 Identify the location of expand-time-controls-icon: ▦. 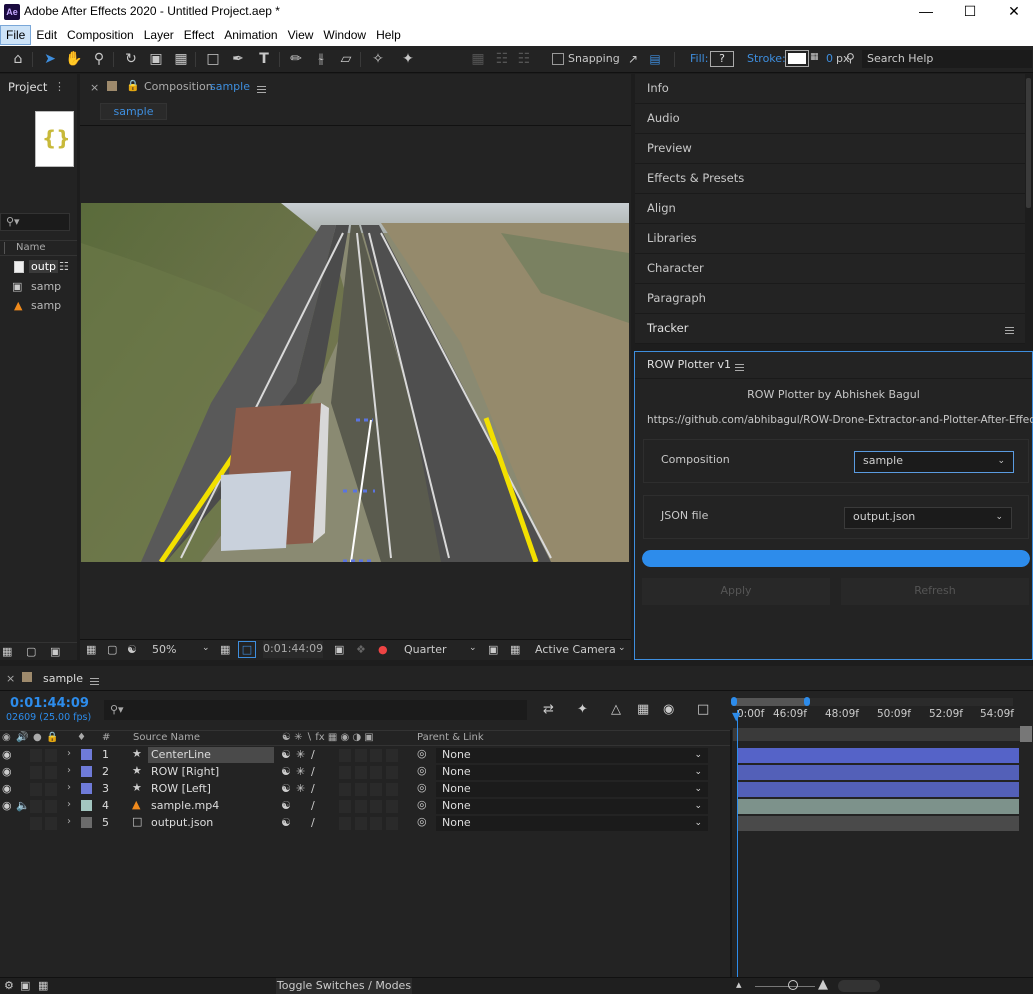
(43, 985).